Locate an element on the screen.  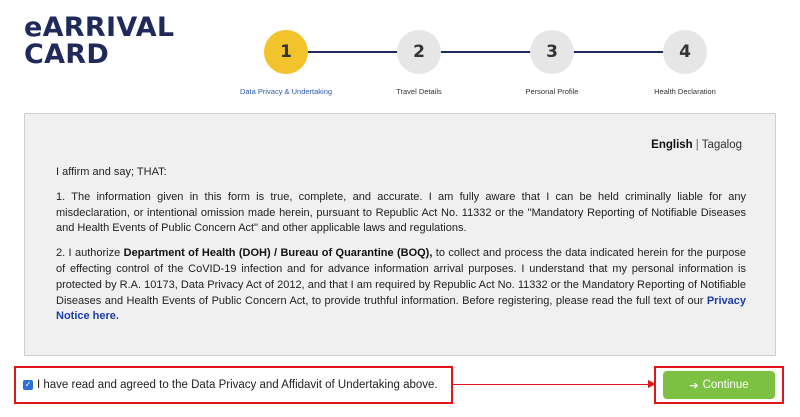
arrow-right-icon: ➔ is located at coordinates (694, 385).